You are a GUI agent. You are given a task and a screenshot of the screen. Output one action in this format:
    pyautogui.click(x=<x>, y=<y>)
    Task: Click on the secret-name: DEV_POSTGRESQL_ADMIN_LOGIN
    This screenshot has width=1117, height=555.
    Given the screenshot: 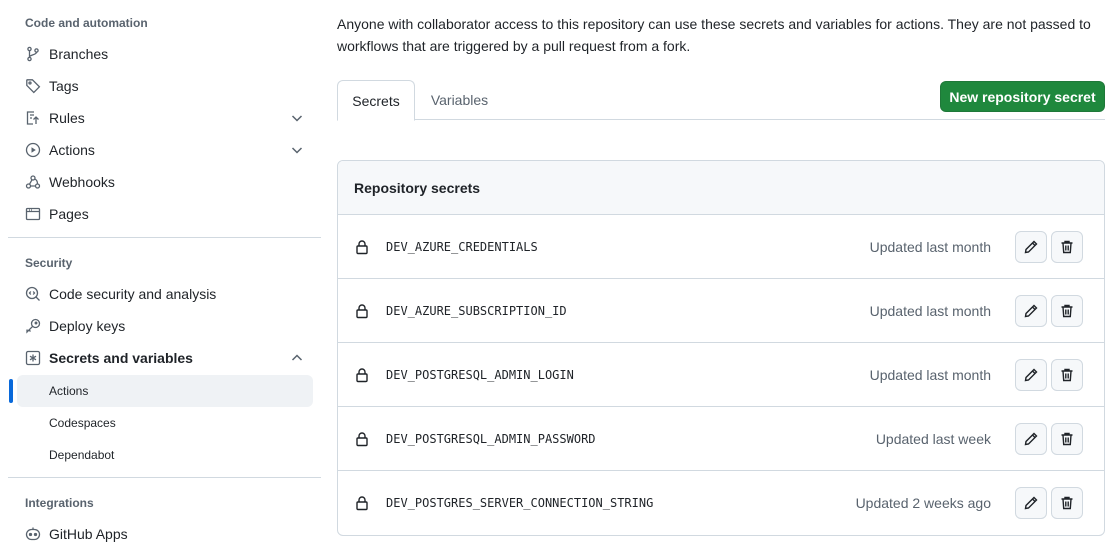 What is the action you would take?
    pyautogui.click(x=480, y=374)
    